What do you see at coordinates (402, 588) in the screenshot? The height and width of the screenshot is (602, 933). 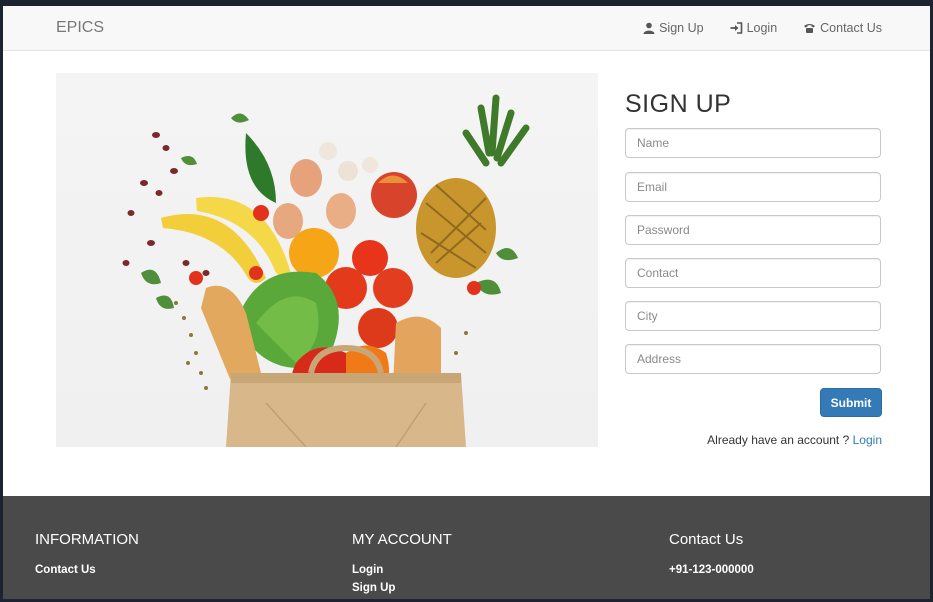 I see `footer-signup-link: Sign Up` at bounding box center [402, 588].